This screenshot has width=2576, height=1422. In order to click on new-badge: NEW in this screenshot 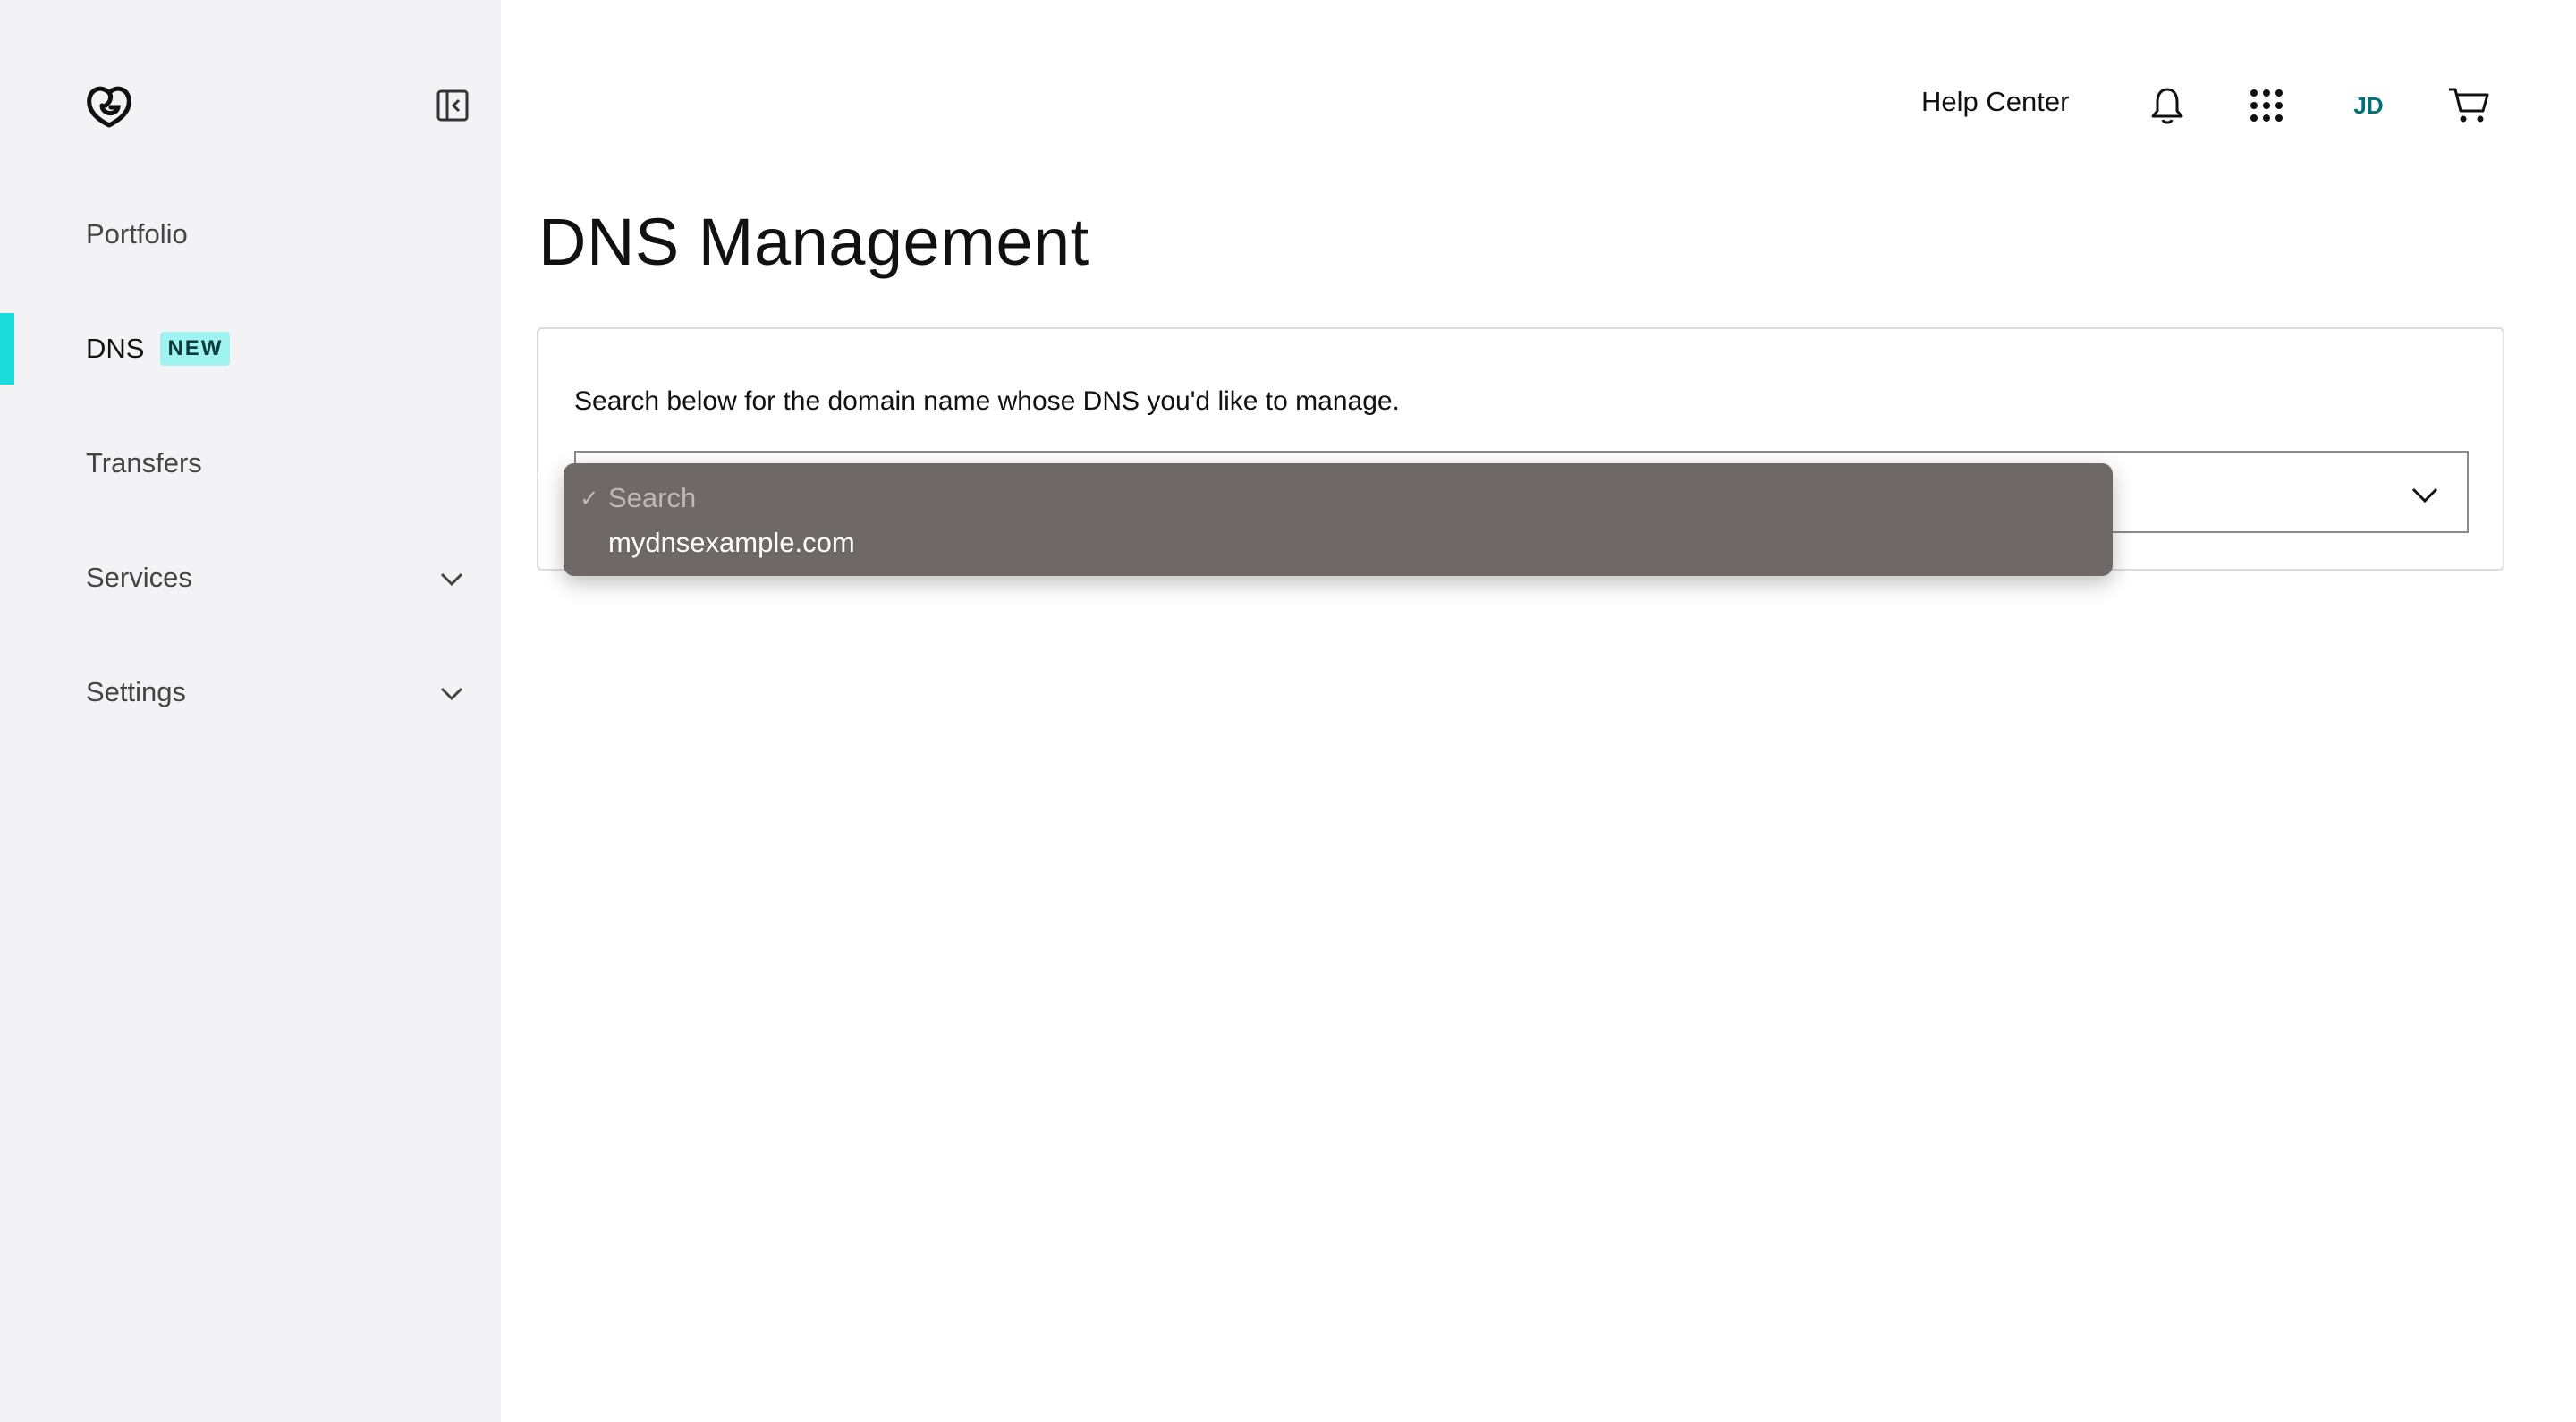, I will do `click(195, 349)`.